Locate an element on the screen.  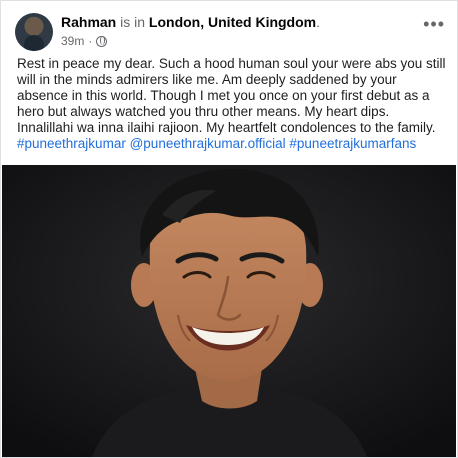
timestamp-line: 39m · is located at coordinates (239, 41).